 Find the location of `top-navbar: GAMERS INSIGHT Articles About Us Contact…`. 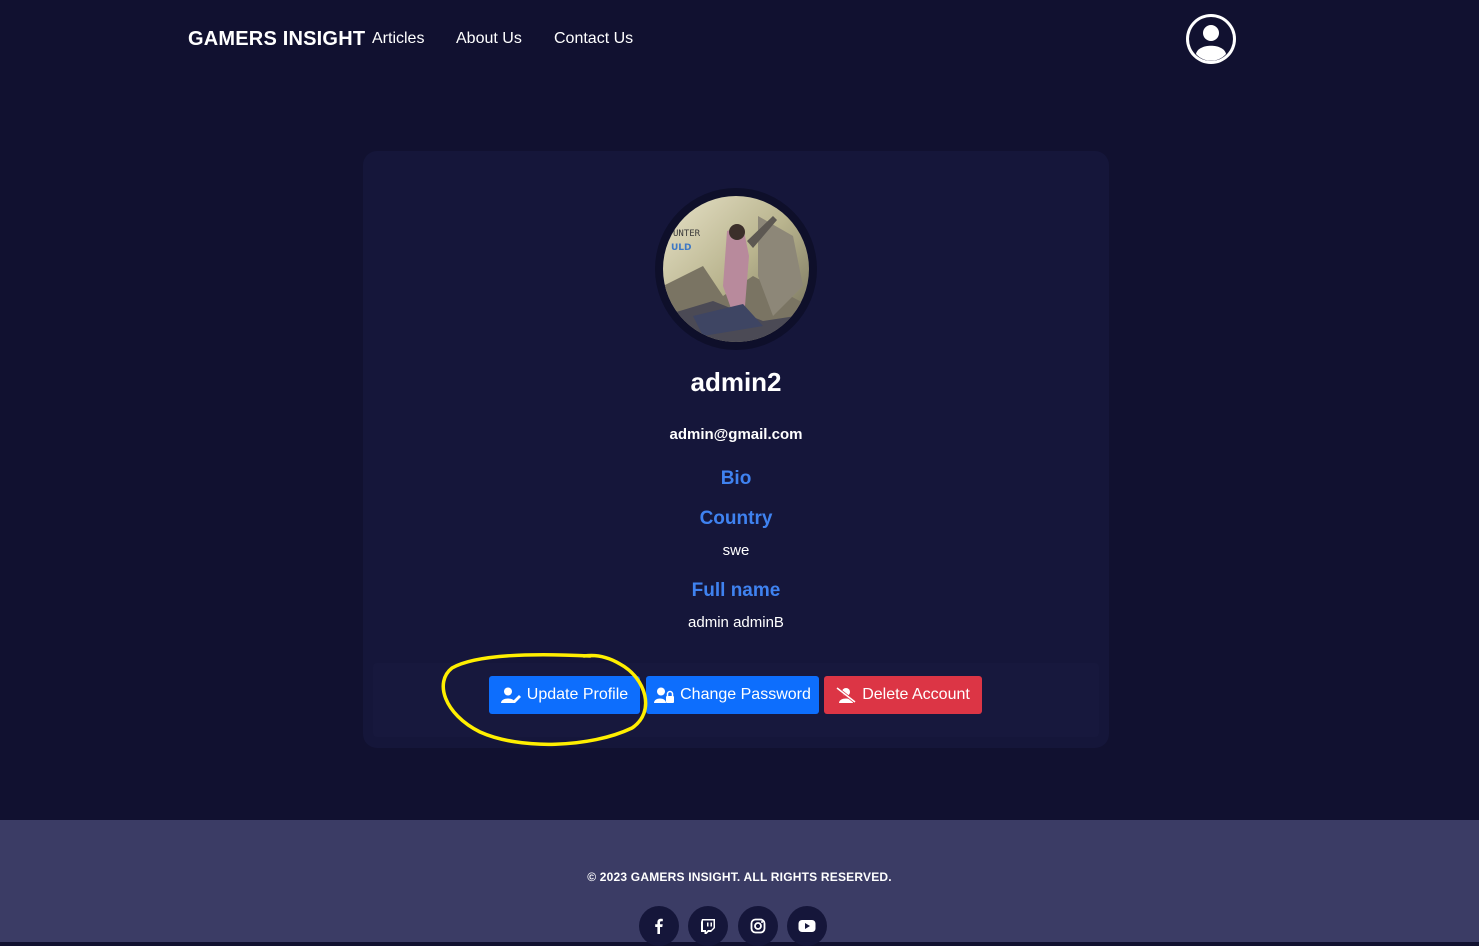

top-navbar: GAMERS INSIGHT Articles About Us Contact… is located at coordinates (739, 40).